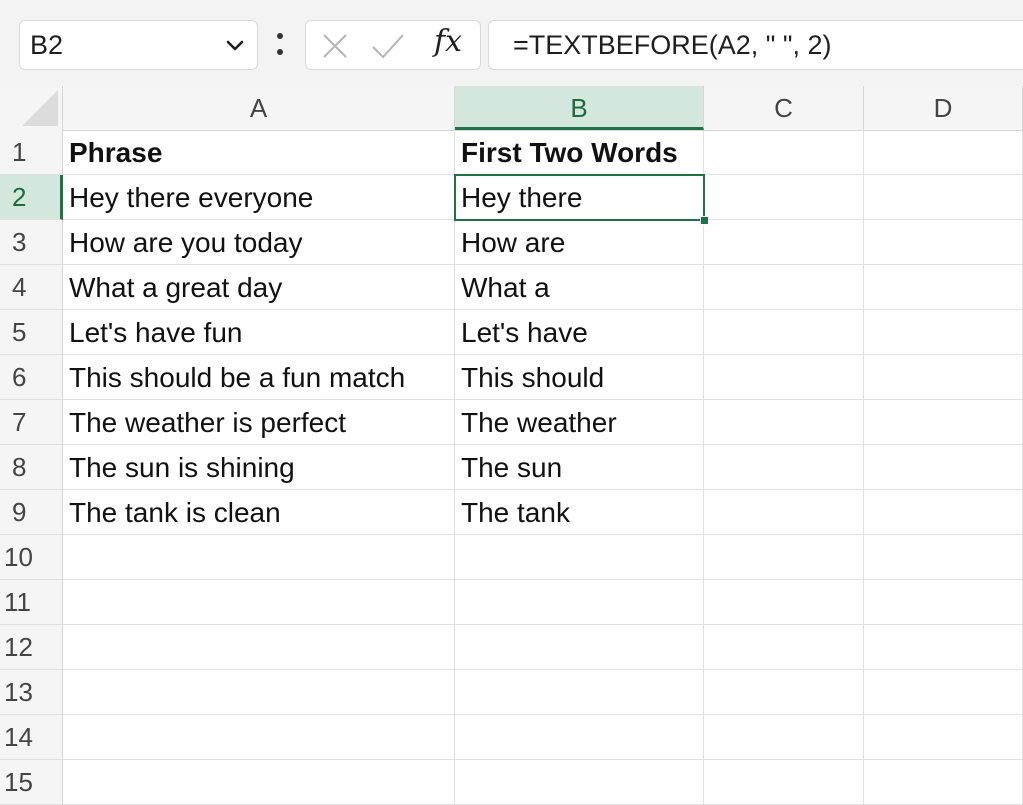  What do you see at coordinates (259, 557) in the screenshot?
I see `cell-a10` at bounding box center [259, 557].